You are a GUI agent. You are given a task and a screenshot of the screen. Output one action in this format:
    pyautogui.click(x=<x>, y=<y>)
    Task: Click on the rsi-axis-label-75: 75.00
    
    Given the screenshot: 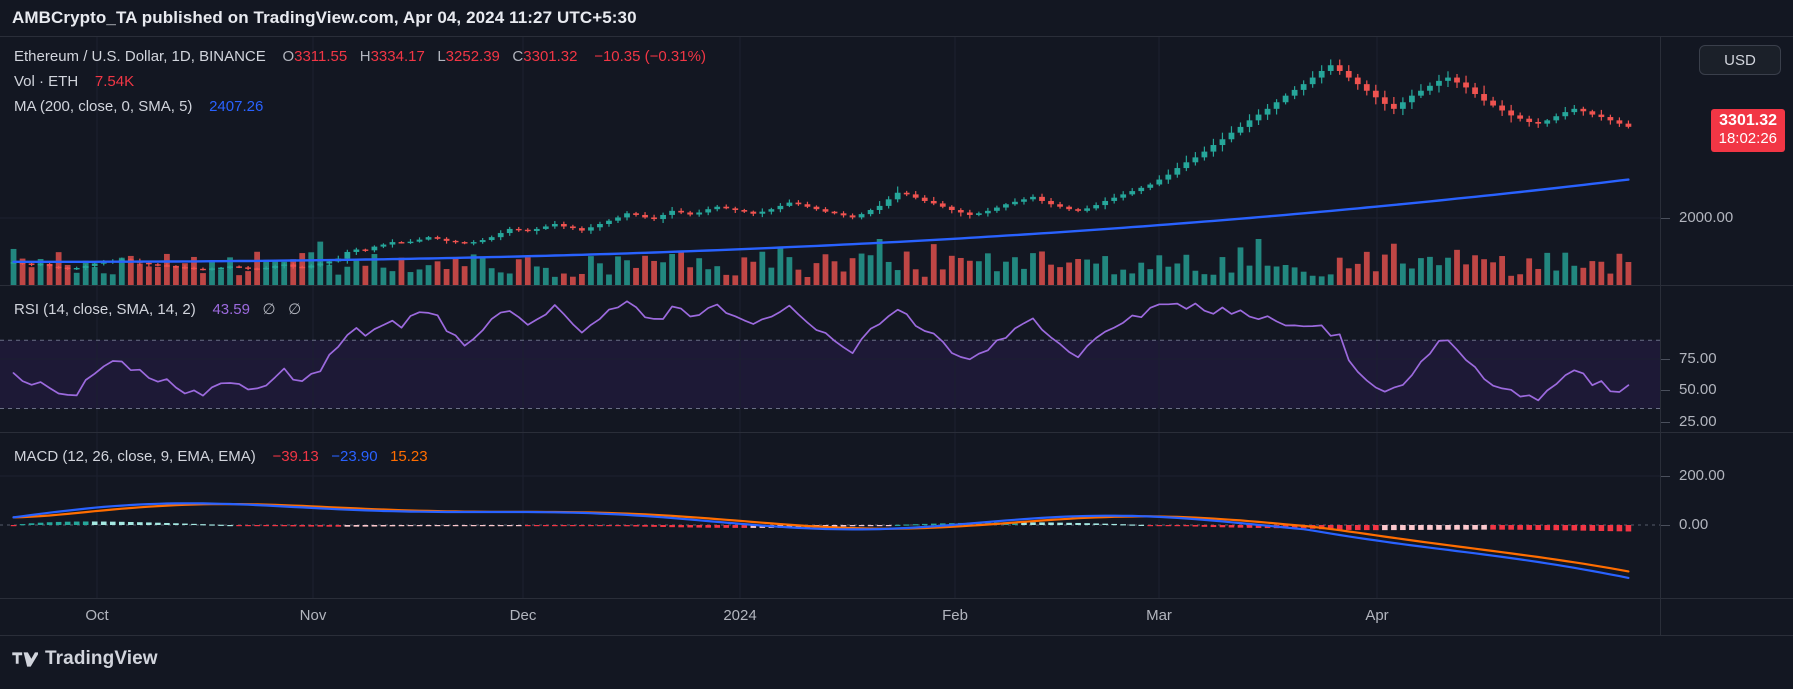 What is the action you would take?
    pyautogui.click(x=1698, y=358)
    